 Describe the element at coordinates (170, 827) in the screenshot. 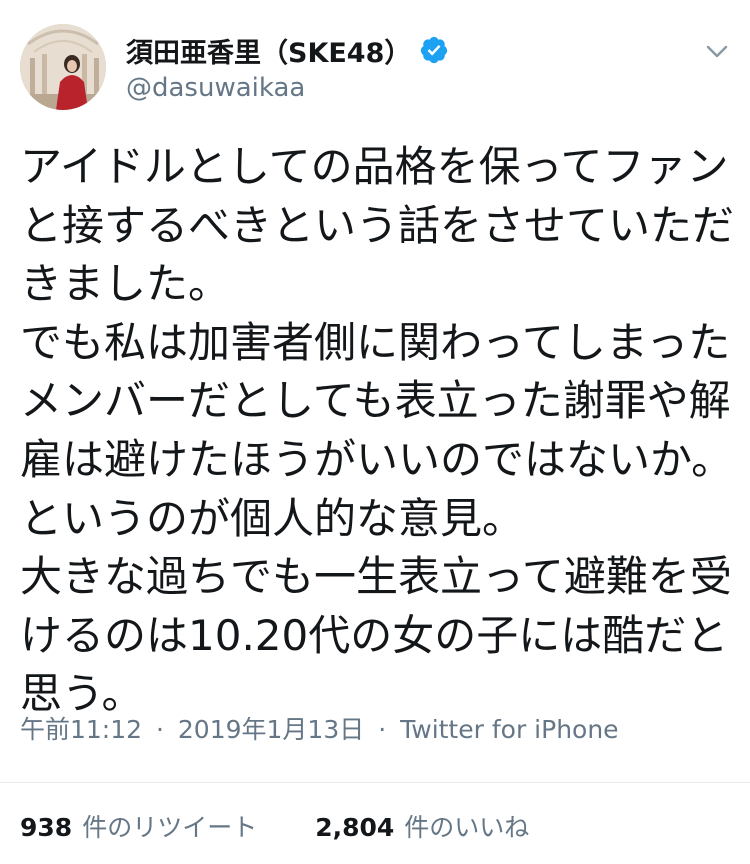

I see `retweets-label: 件のリツイート` at that location.